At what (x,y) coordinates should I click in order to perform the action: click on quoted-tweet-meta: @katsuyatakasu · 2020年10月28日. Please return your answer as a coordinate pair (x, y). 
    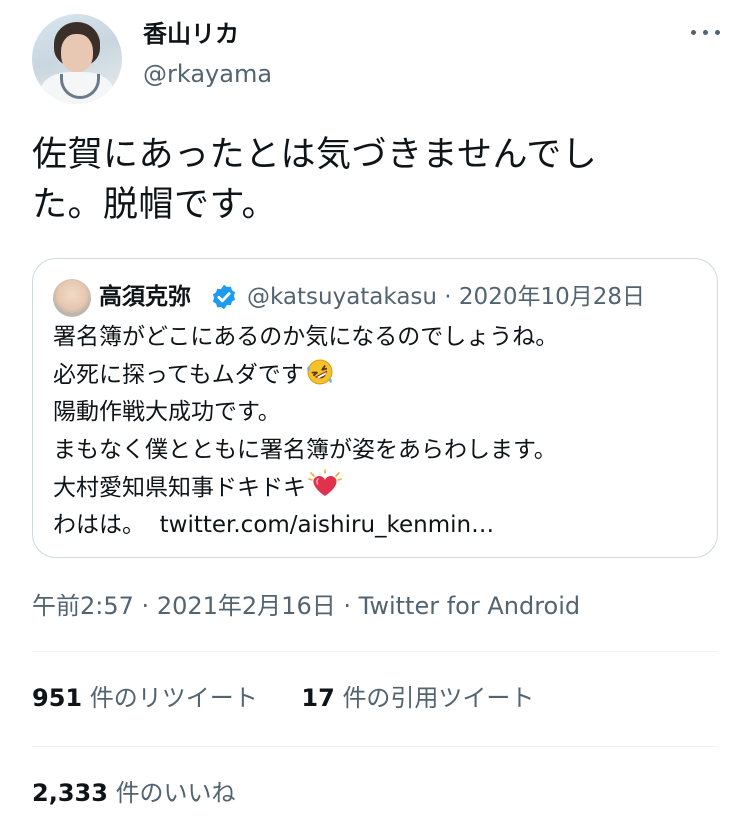
    Looking at the image, I should click on (446, 297).